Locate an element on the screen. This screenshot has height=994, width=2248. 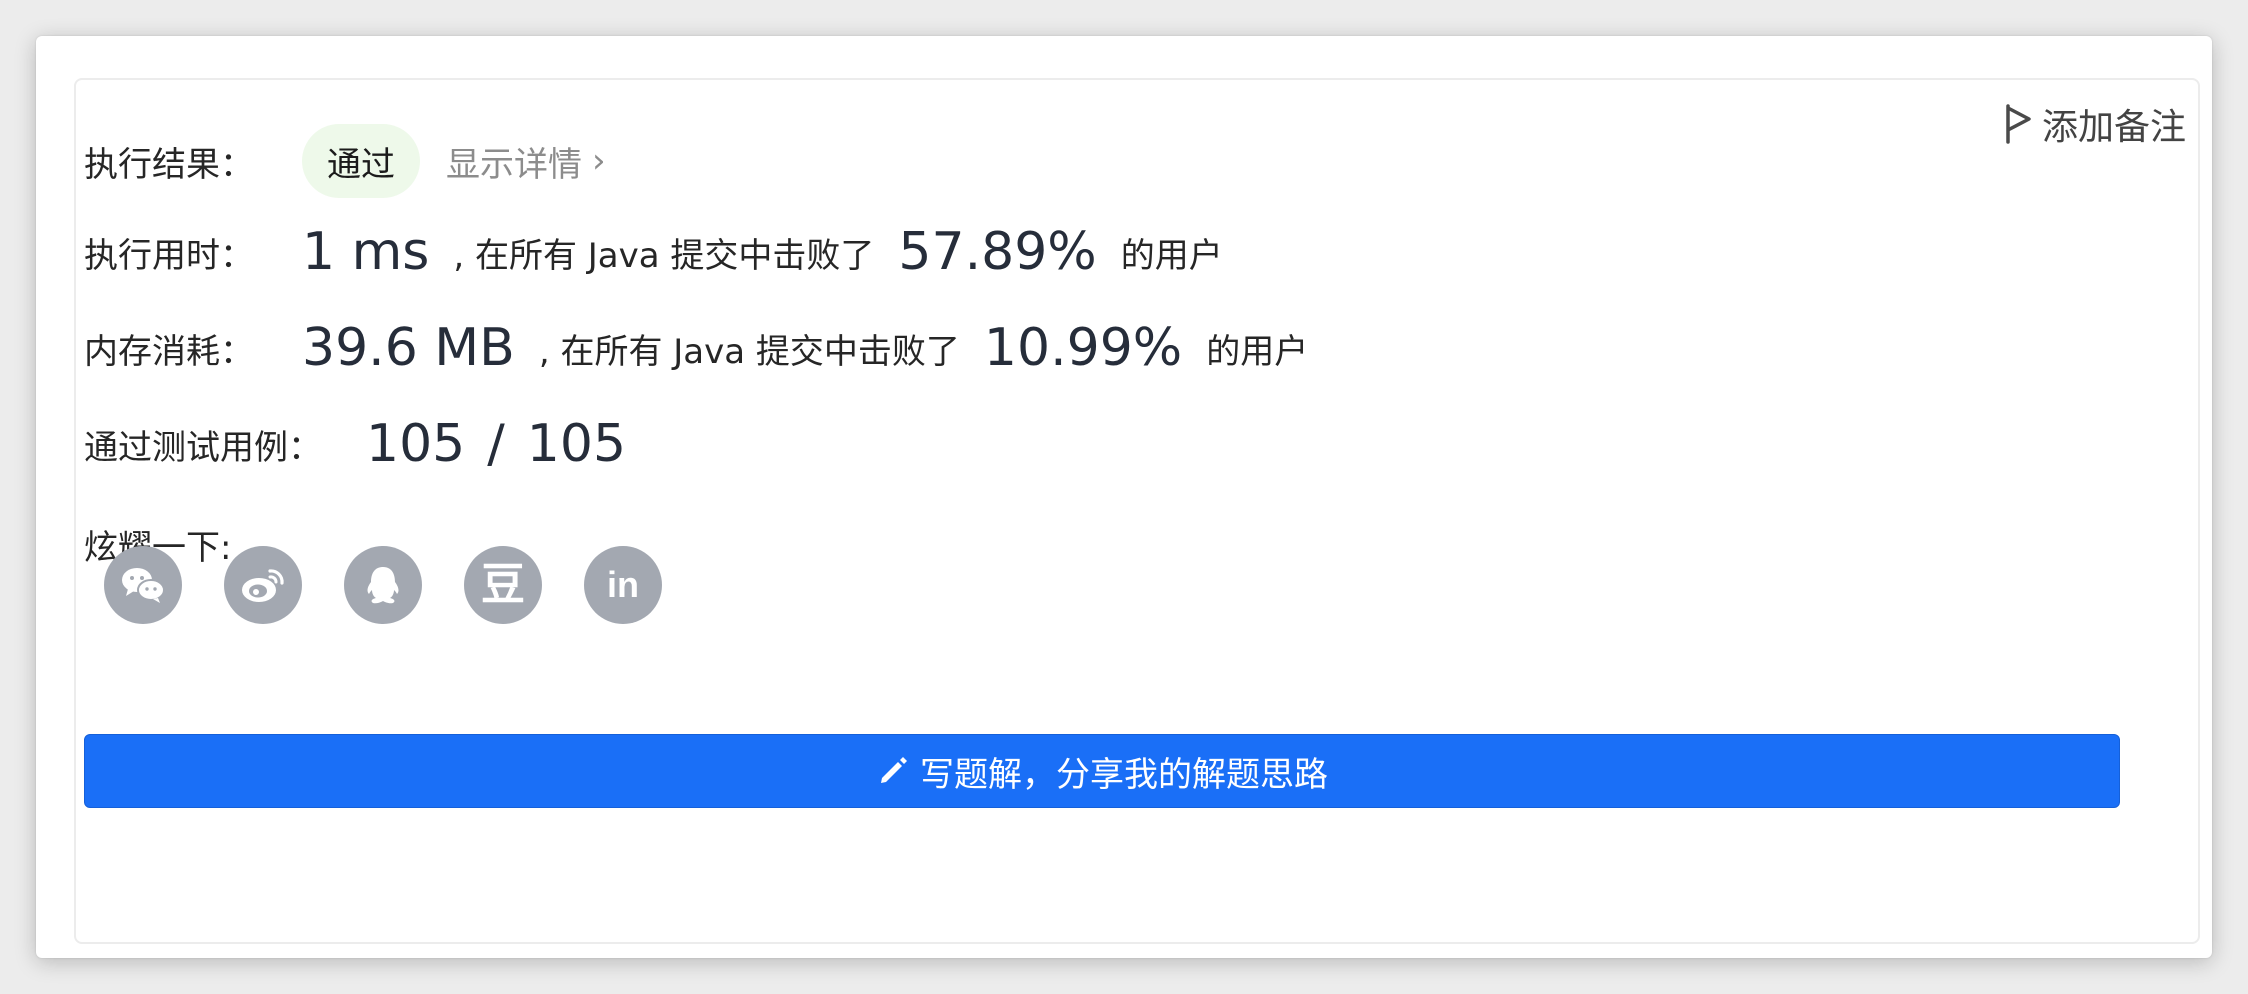
flag-icon is located at coordinates (2018, 124).